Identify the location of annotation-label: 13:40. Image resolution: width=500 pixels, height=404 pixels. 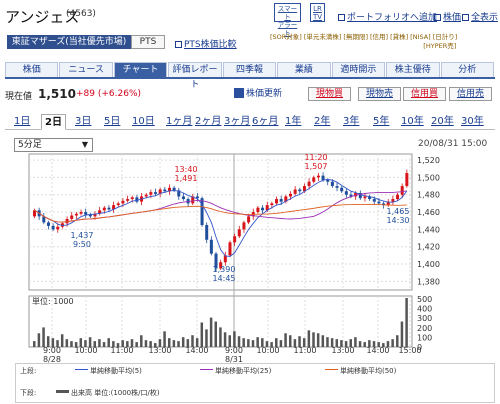
(185, 169).